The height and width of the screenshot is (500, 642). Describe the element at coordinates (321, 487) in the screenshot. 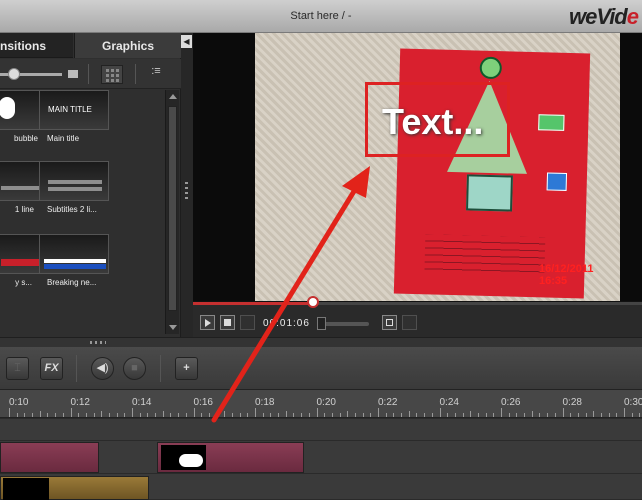

I see `video-track` at that location.